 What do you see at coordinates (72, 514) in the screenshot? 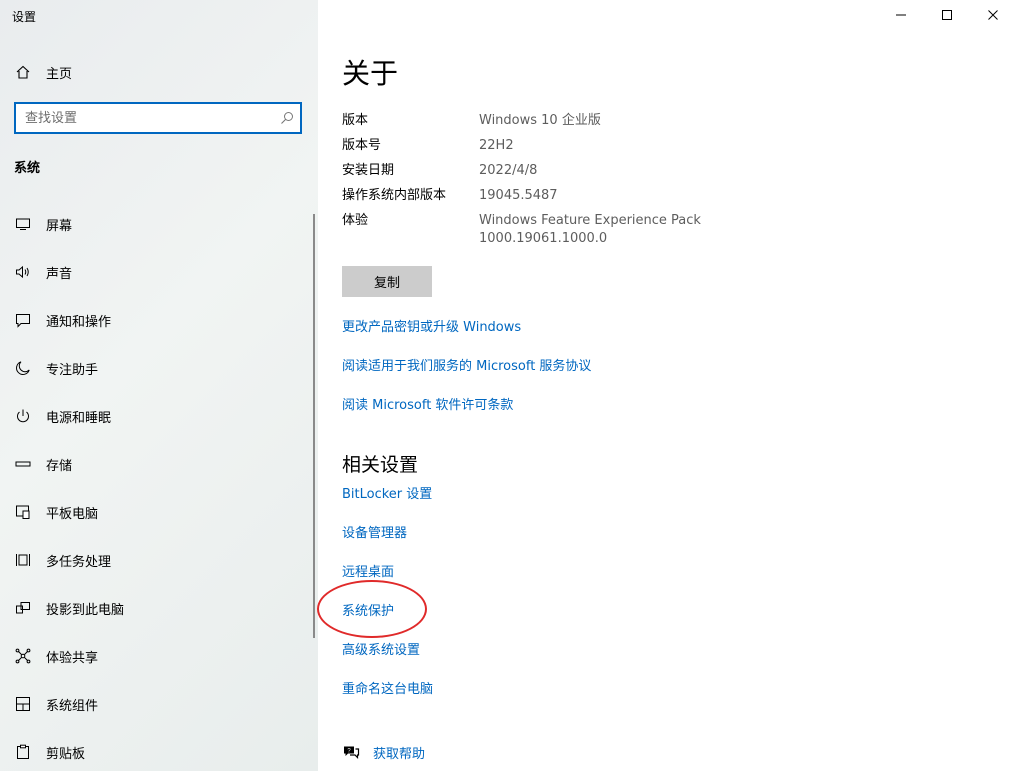
I see `sidebar-item-label: 平板电脑` at bounding box center [72, 514].